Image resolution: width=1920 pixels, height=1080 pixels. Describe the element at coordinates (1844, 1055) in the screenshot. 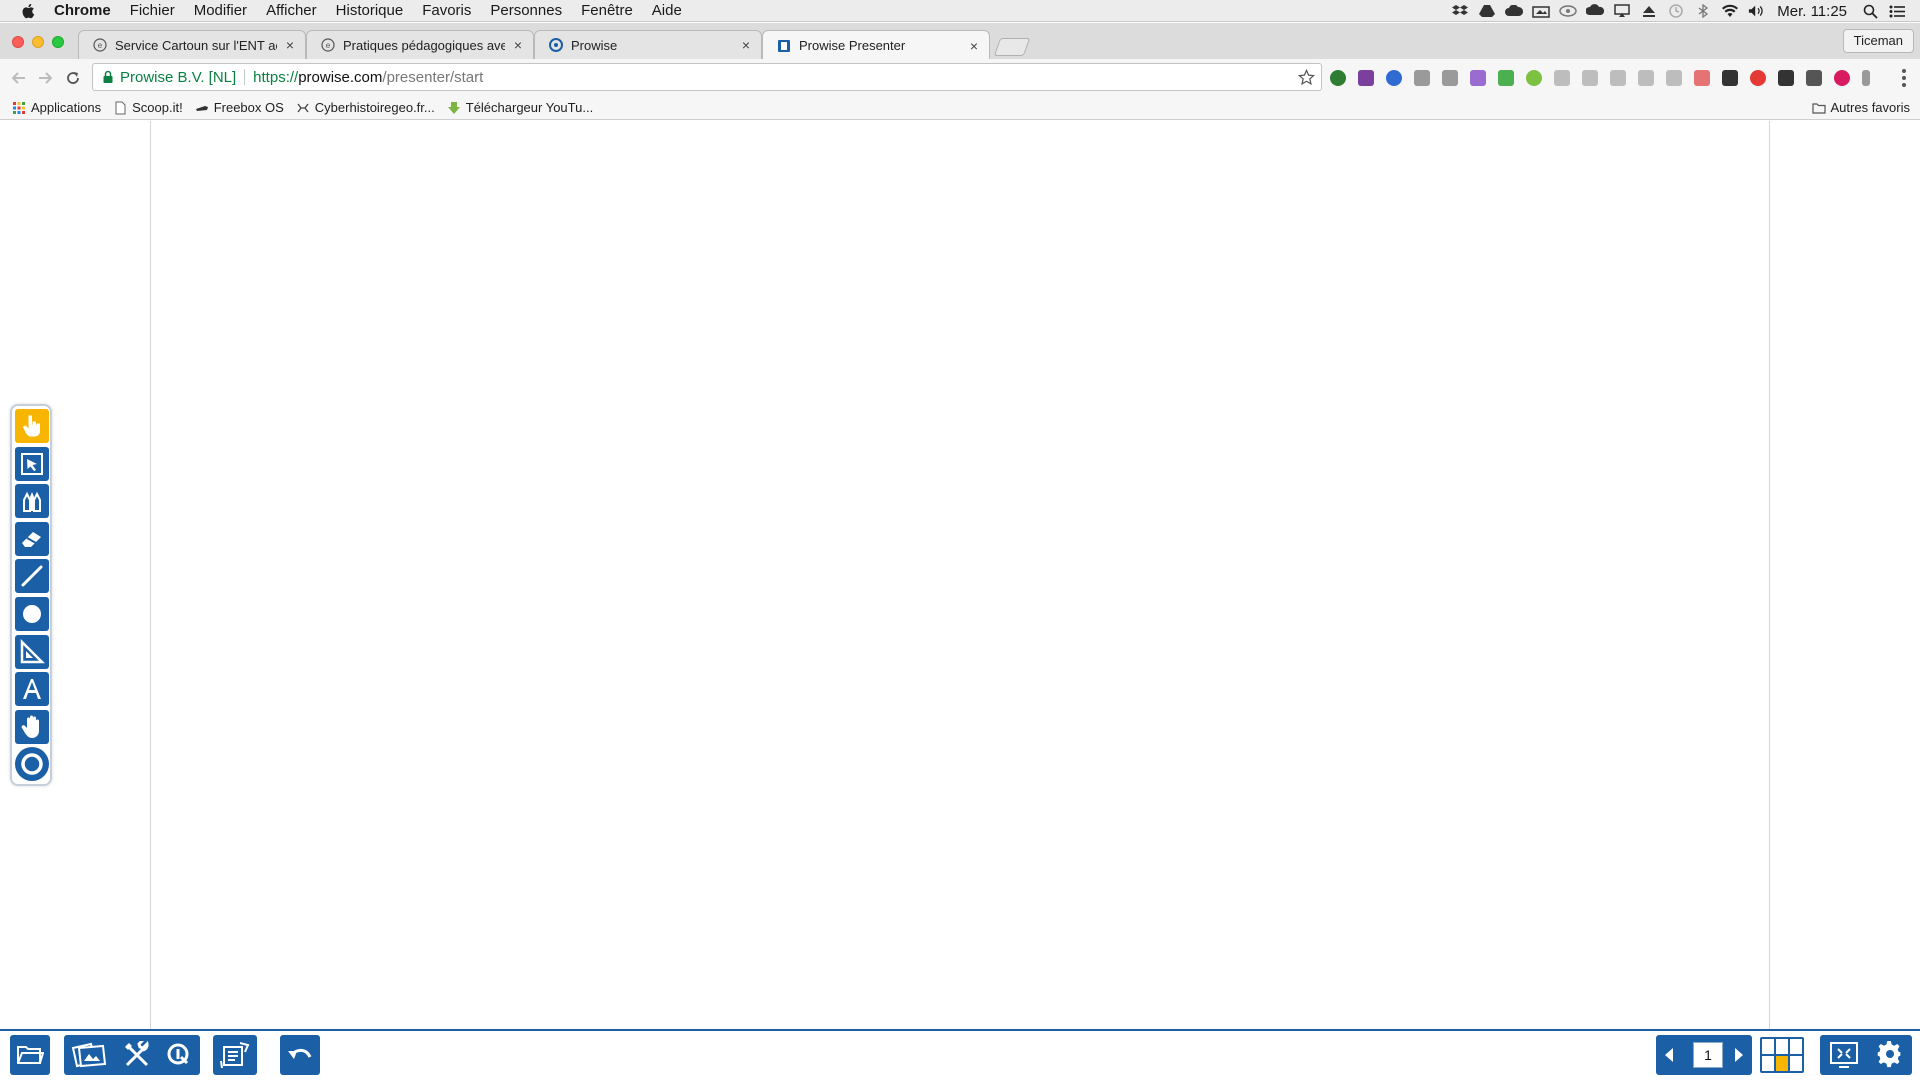

I see `fullscreen-icon` at that location.